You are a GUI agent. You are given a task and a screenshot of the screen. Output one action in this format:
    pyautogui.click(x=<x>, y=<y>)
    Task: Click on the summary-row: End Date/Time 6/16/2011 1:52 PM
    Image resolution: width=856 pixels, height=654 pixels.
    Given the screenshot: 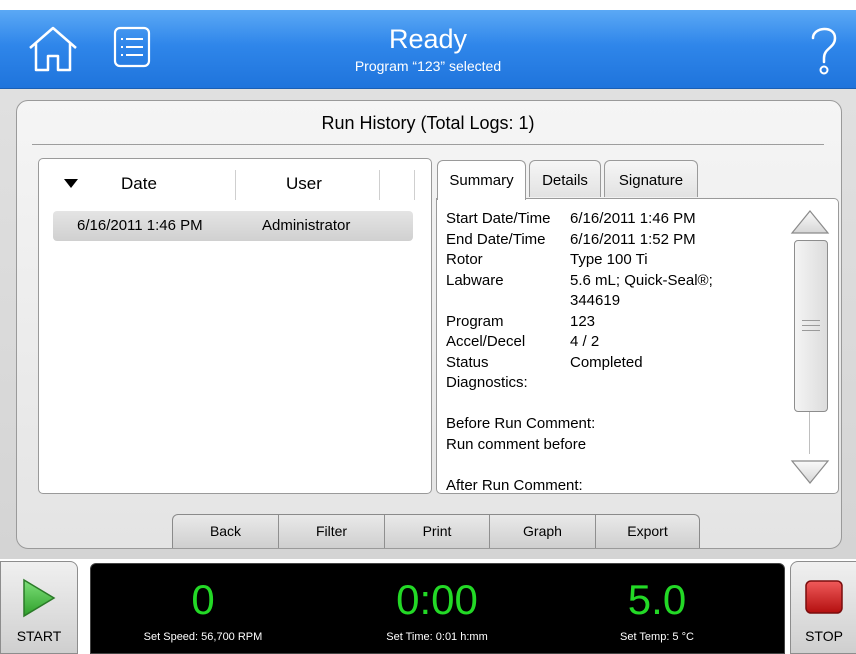 What is the action you would take?
    pyautogui.click(x=571, y=240)
    